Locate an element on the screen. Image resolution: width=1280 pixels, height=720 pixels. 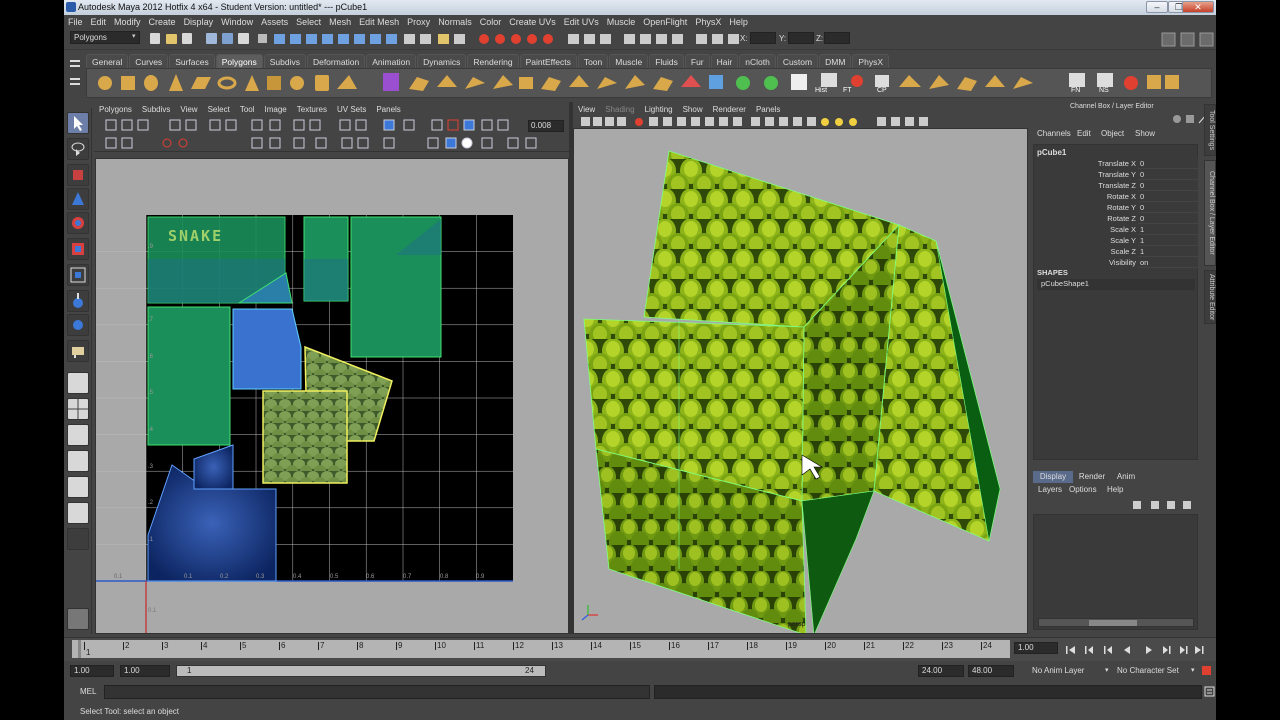
four-pane-layout-icon is located at coordinates (78, 409).